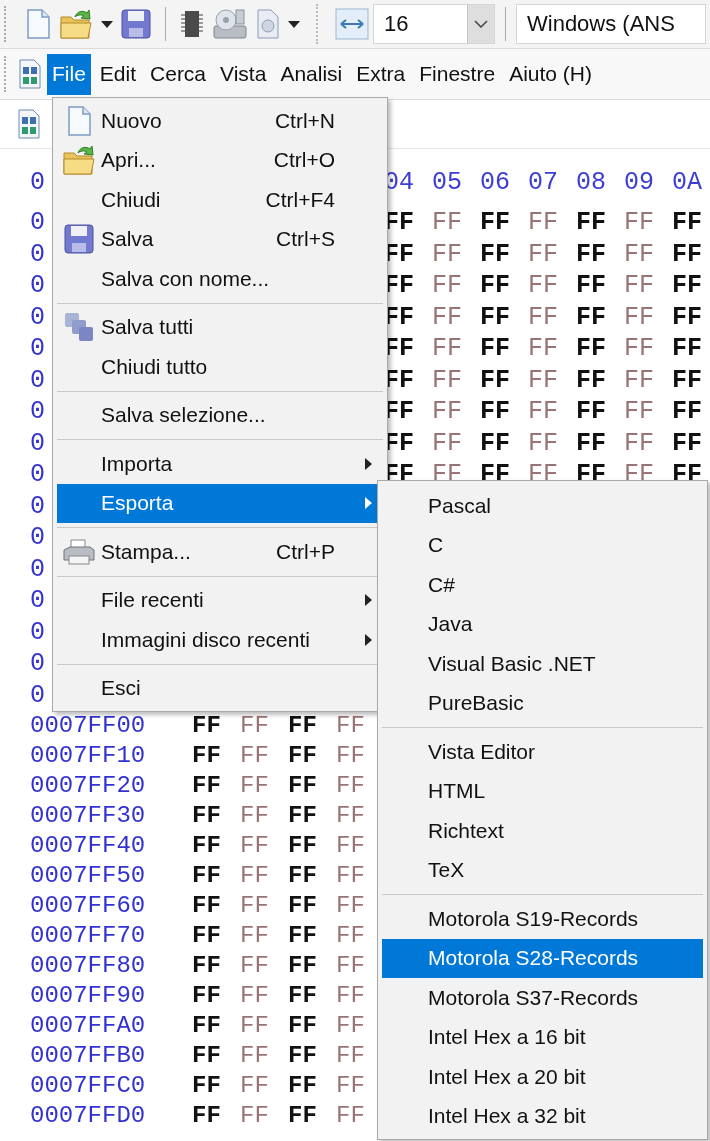  Describe the element at coordinates (300, 199) in the screenshot. I see `shortcut-label: Ctrl+F4` at that location.